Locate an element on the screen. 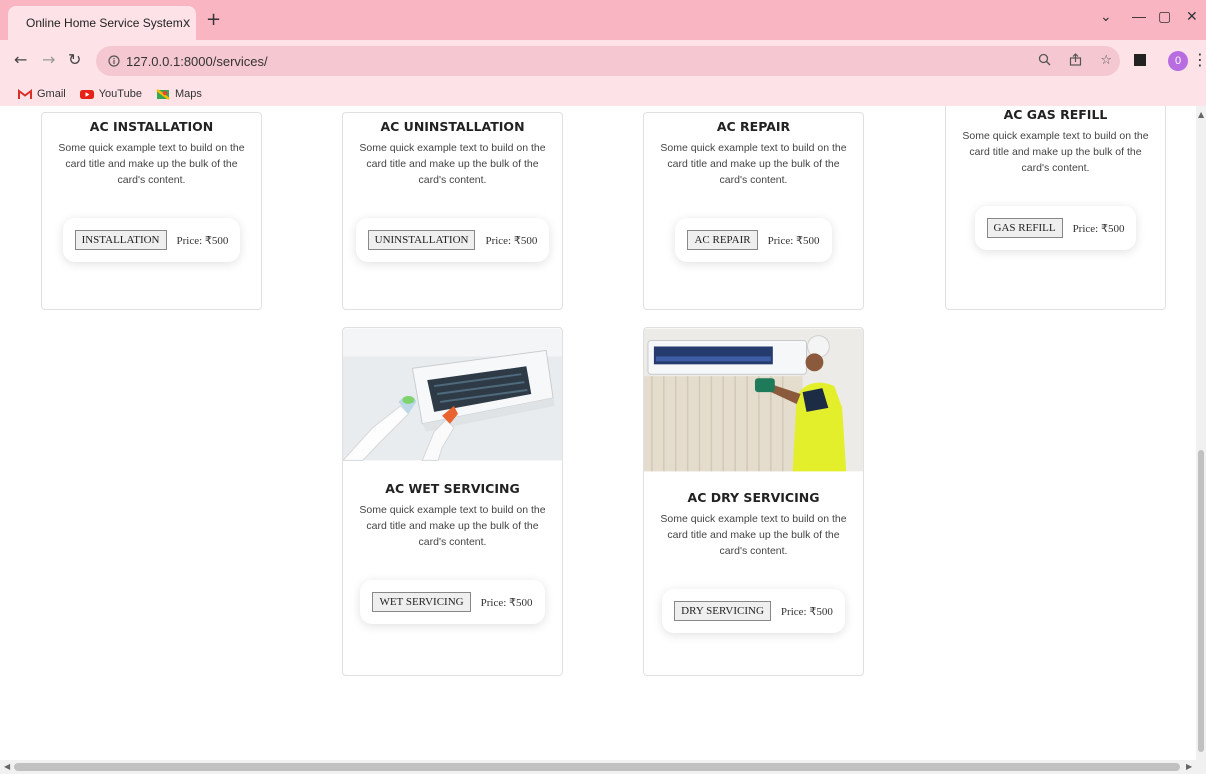  extension-icon is located at coordinates (1140, 60).